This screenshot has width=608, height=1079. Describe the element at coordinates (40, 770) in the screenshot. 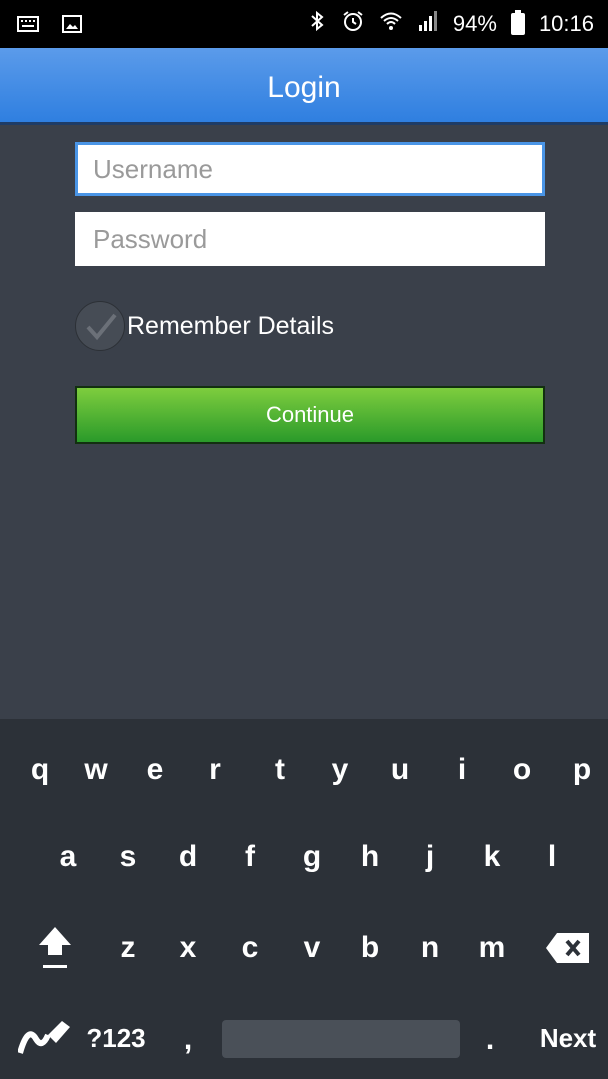

I see `key-q: q` at that location.